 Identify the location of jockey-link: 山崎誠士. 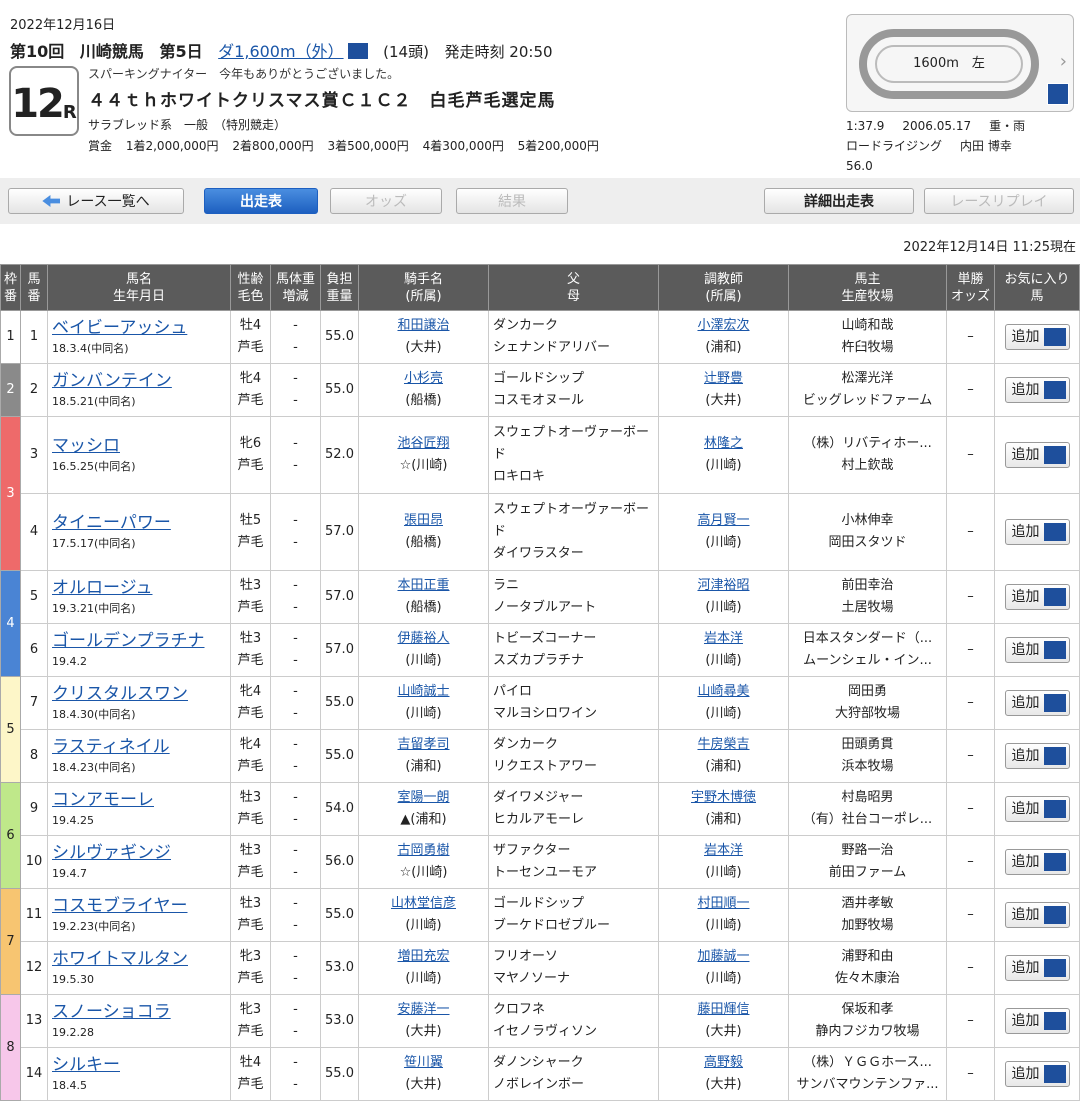
(424, 692).